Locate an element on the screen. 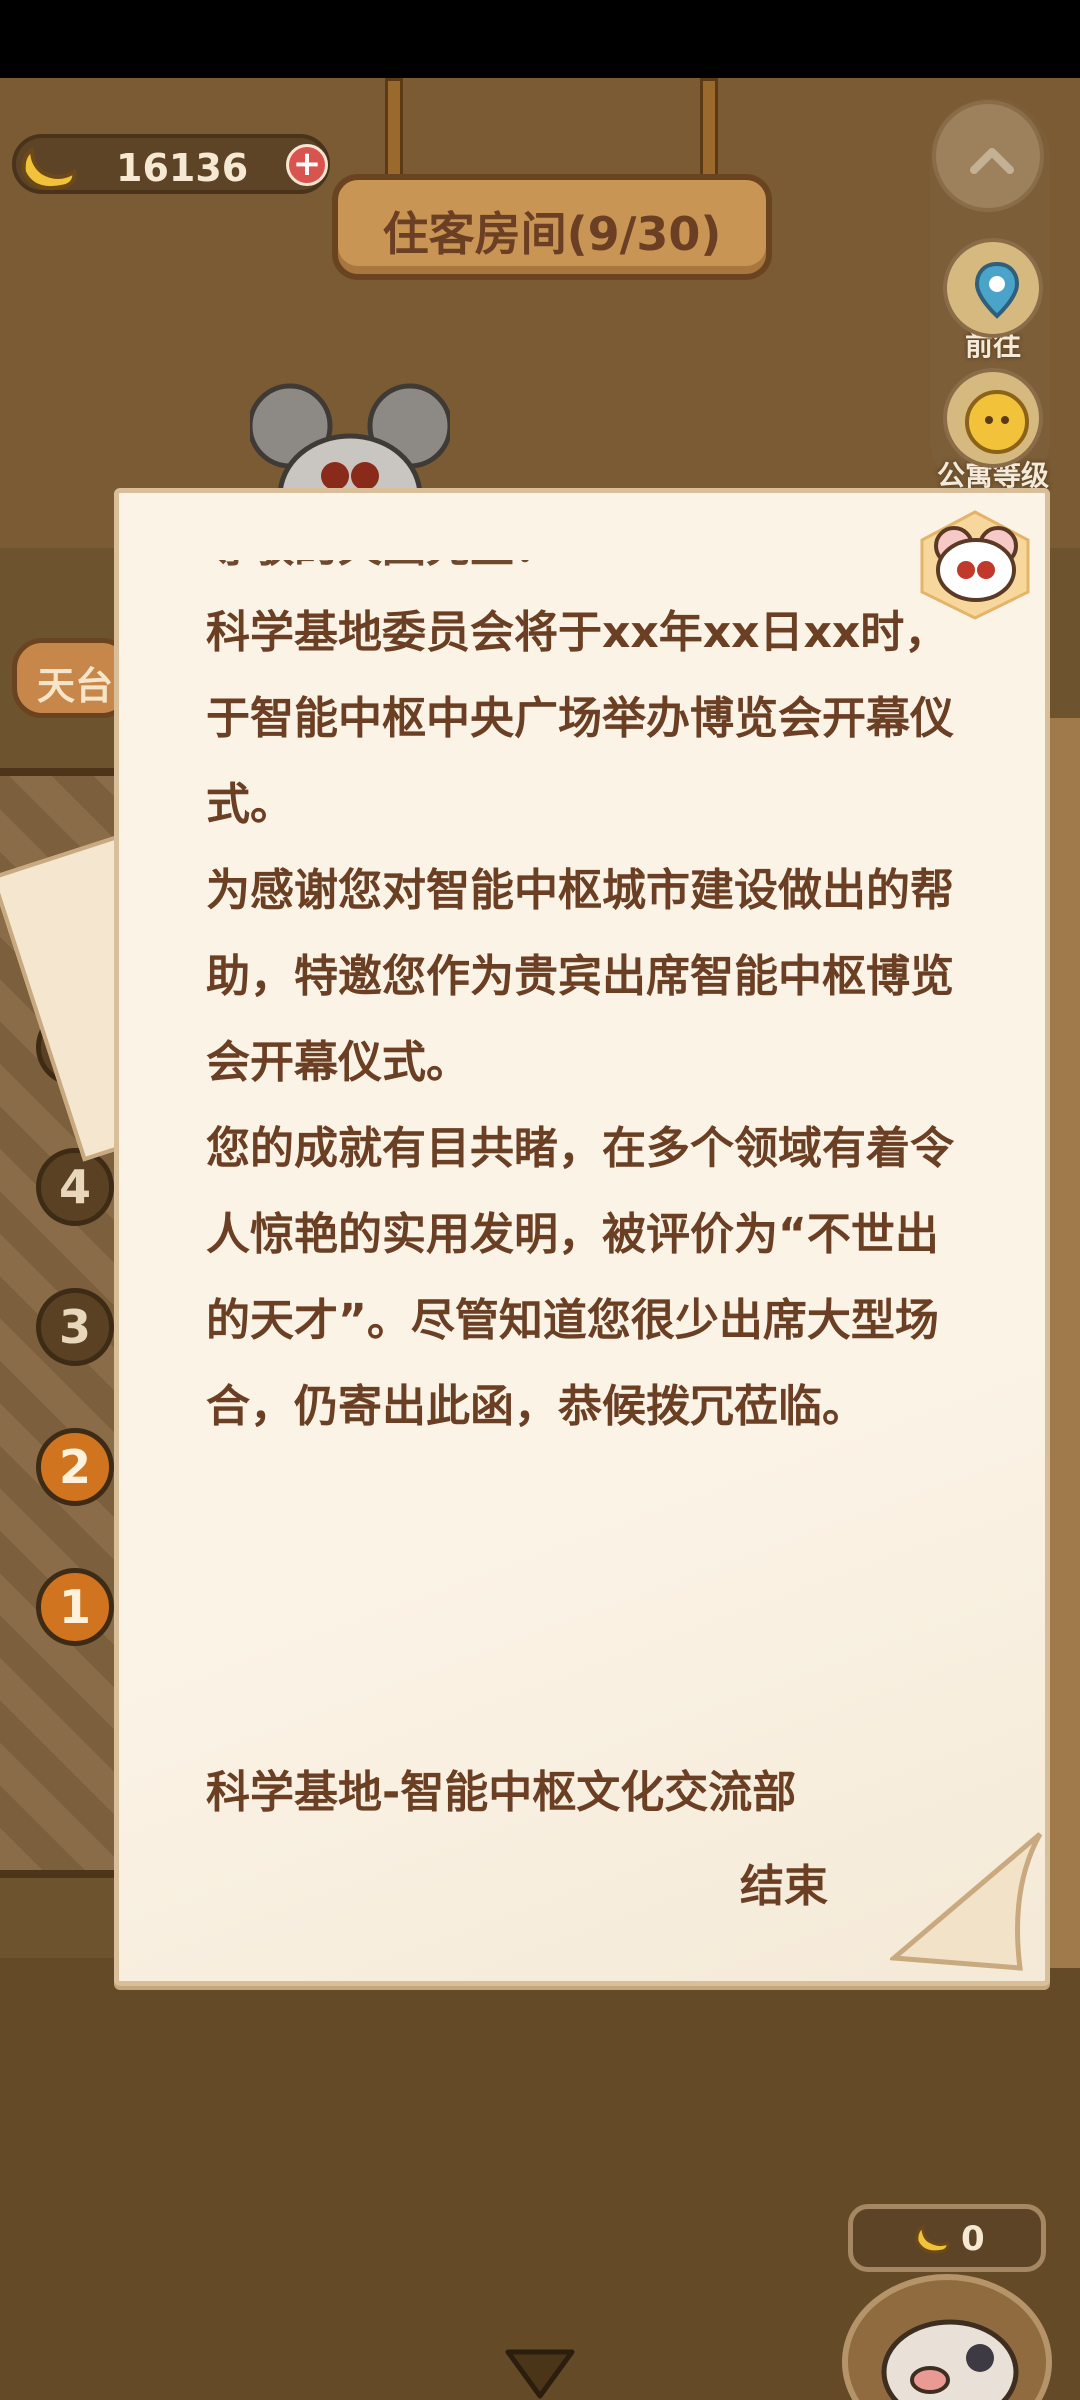 Image resolution: width=1080 pixels, height=2400 pixels. floor-4-button: 4 is located at coordinates (75, 1187).